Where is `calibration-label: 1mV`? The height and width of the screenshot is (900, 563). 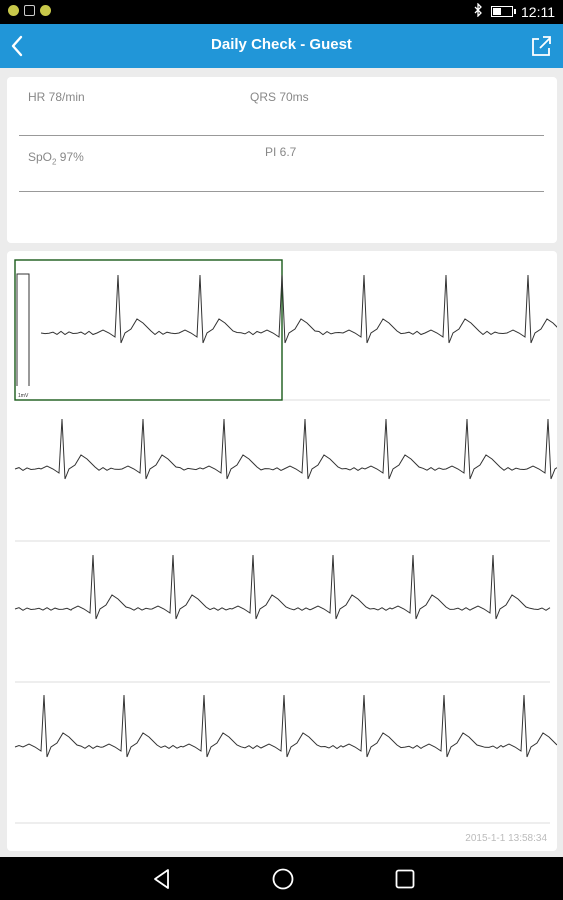
calibration-label: 1mV is located at coordinates (23, 396).